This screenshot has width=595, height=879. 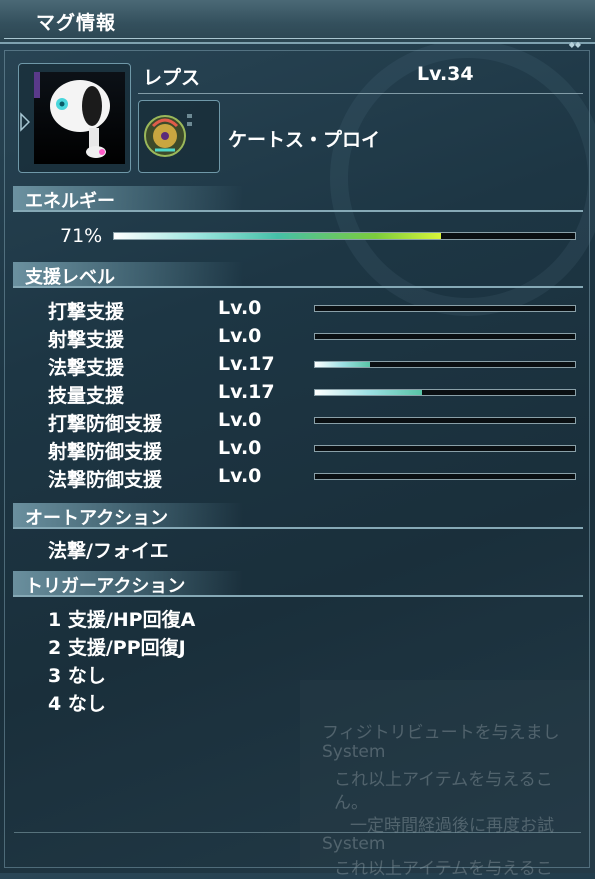 I want to click on support-name: 打撃防御支援, so click(x=105, y=424).